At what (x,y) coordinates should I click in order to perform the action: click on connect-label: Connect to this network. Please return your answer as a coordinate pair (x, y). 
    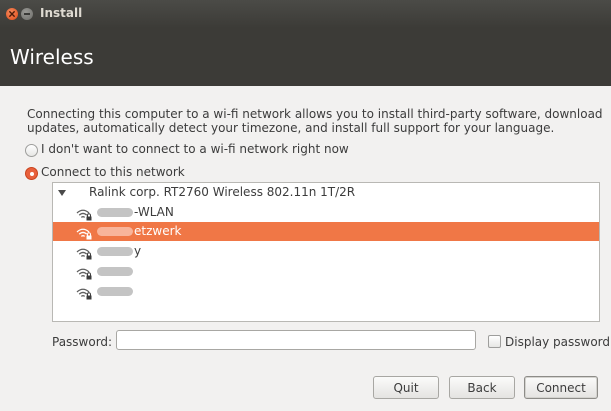
    Looking at the image, I should click on (113, 172).